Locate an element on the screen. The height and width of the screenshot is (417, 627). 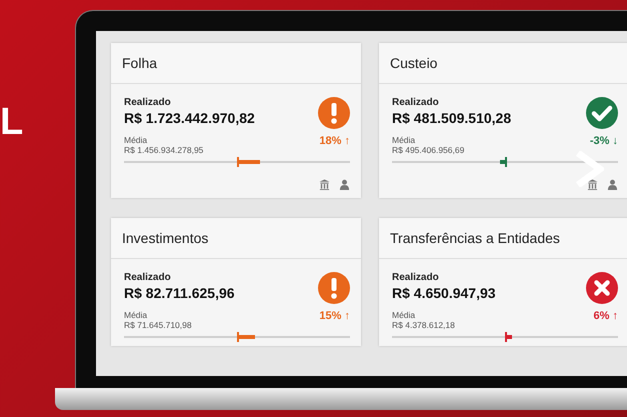
trend-percent: 15% ↑ is located at coordinates (334, 316).